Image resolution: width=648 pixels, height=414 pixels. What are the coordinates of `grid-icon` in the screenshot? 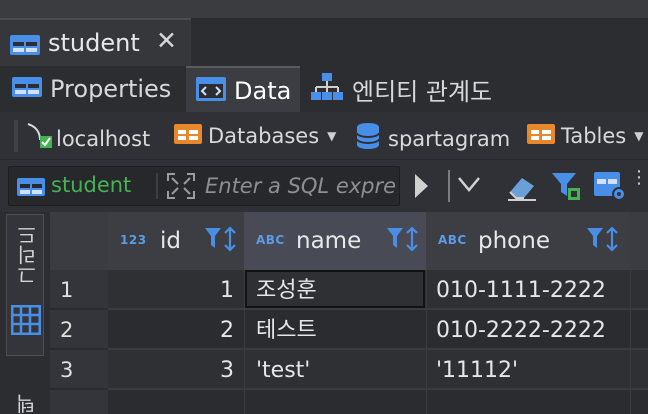 It's located at (26, 321).